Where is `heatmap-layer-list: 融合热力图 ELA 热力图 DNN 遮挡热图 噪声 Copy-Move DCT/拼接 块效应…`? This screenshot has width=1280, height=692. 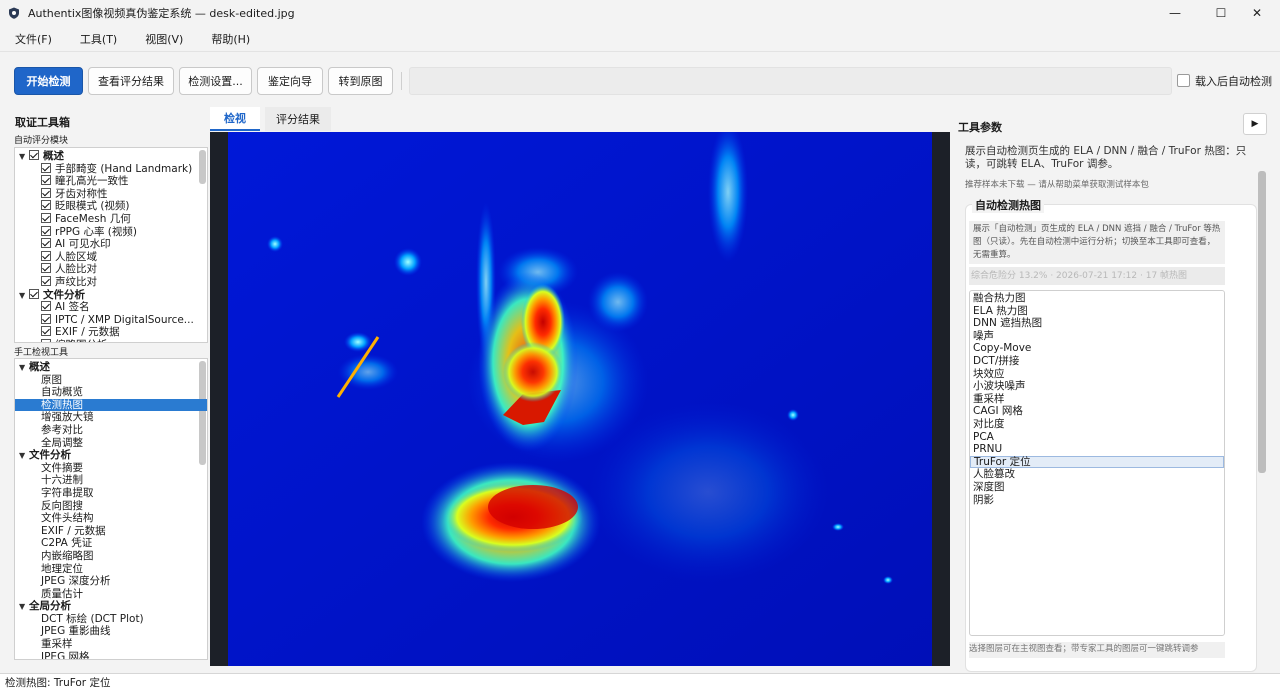
heatmap-layer-list: 融合热力图 ELA 热力图 DNN 遮挡热图 噪声 Copy-Move DCT/拼接 块效应… is located at coordinates (1097, 463).